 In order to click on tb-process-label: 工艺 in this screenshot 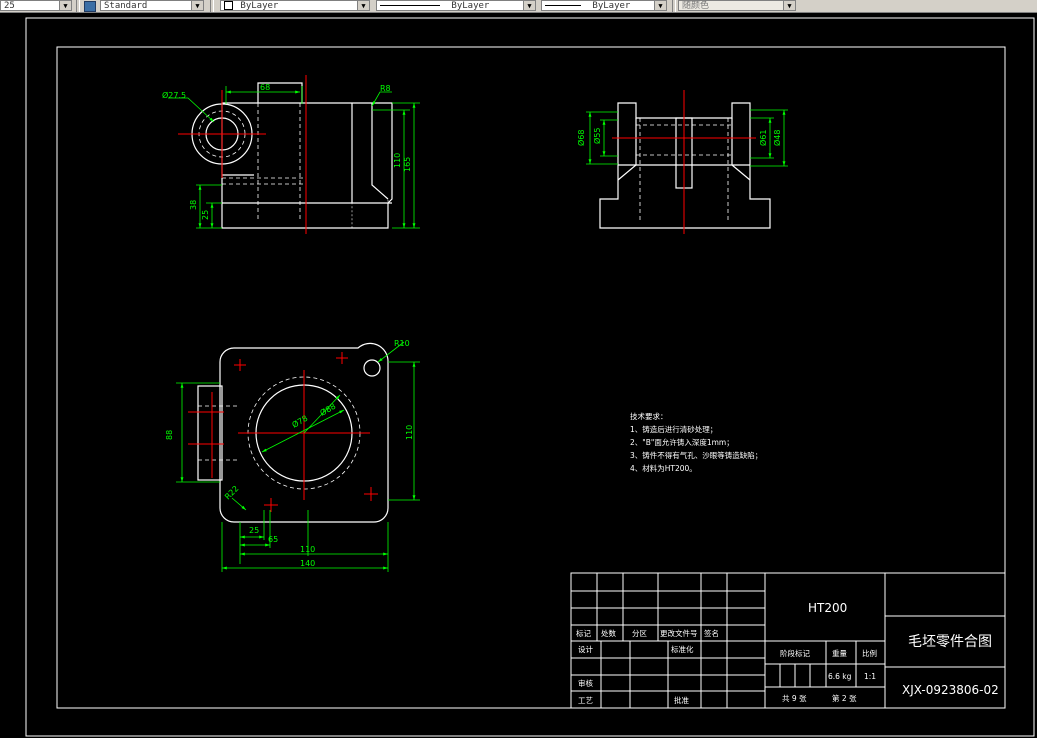, I will do `click(585, 700)`.